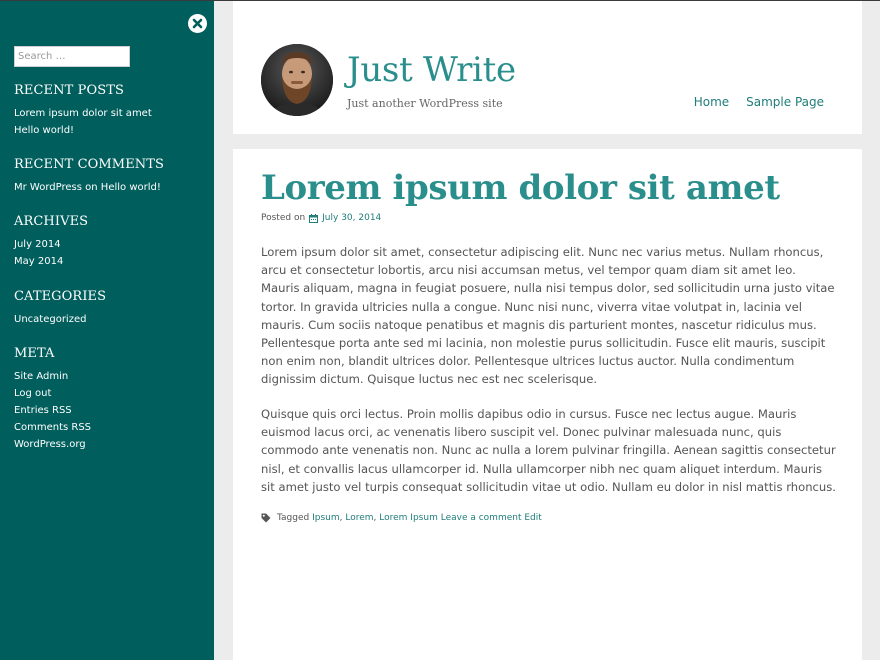 This screenshot has width=880, height=660. Describe the element at coordinates (52, 427) in the screenshot. I see `meta-link-comments-rss: Comments RSS` at that location.